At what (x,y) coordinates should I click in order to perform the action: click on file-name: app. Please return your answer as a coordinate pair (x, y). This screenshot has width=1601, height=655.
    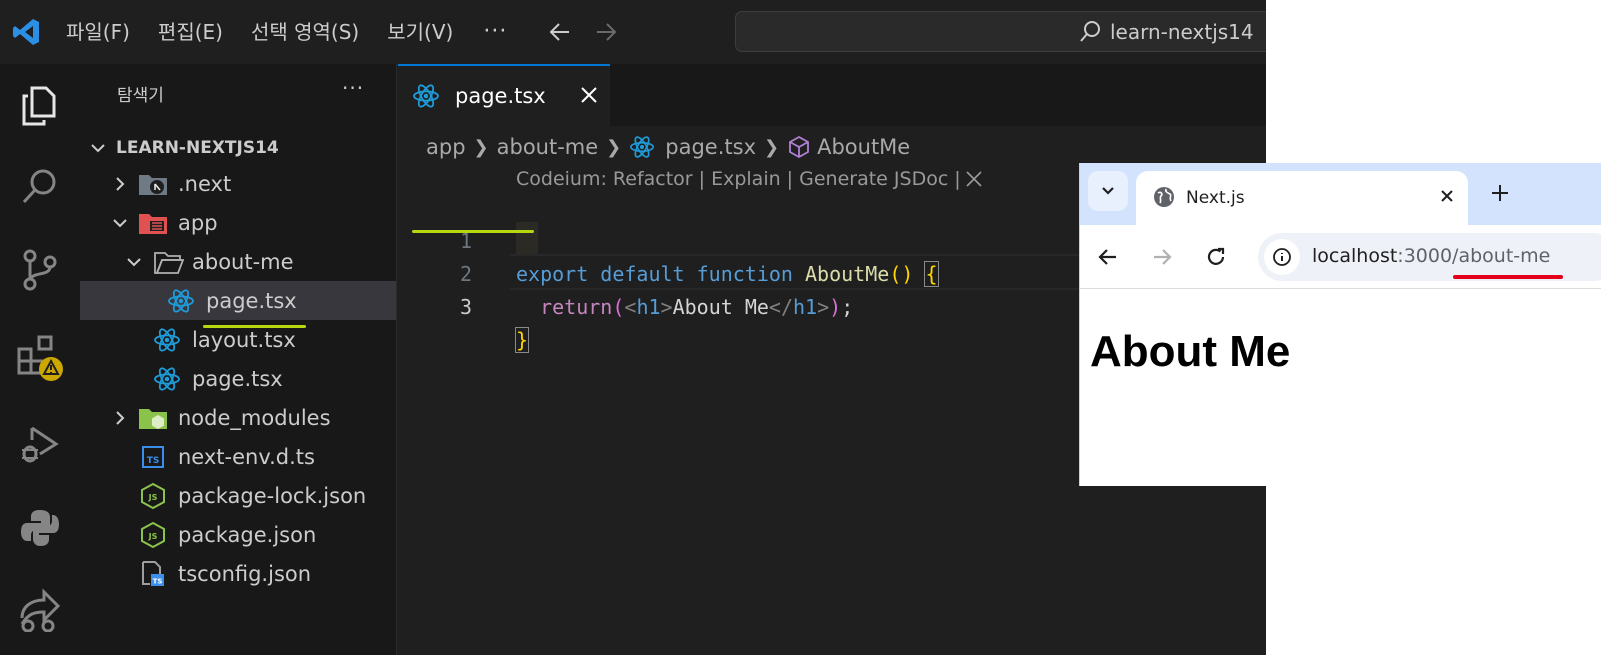
    Looking at the image, I should click on (198, 222).